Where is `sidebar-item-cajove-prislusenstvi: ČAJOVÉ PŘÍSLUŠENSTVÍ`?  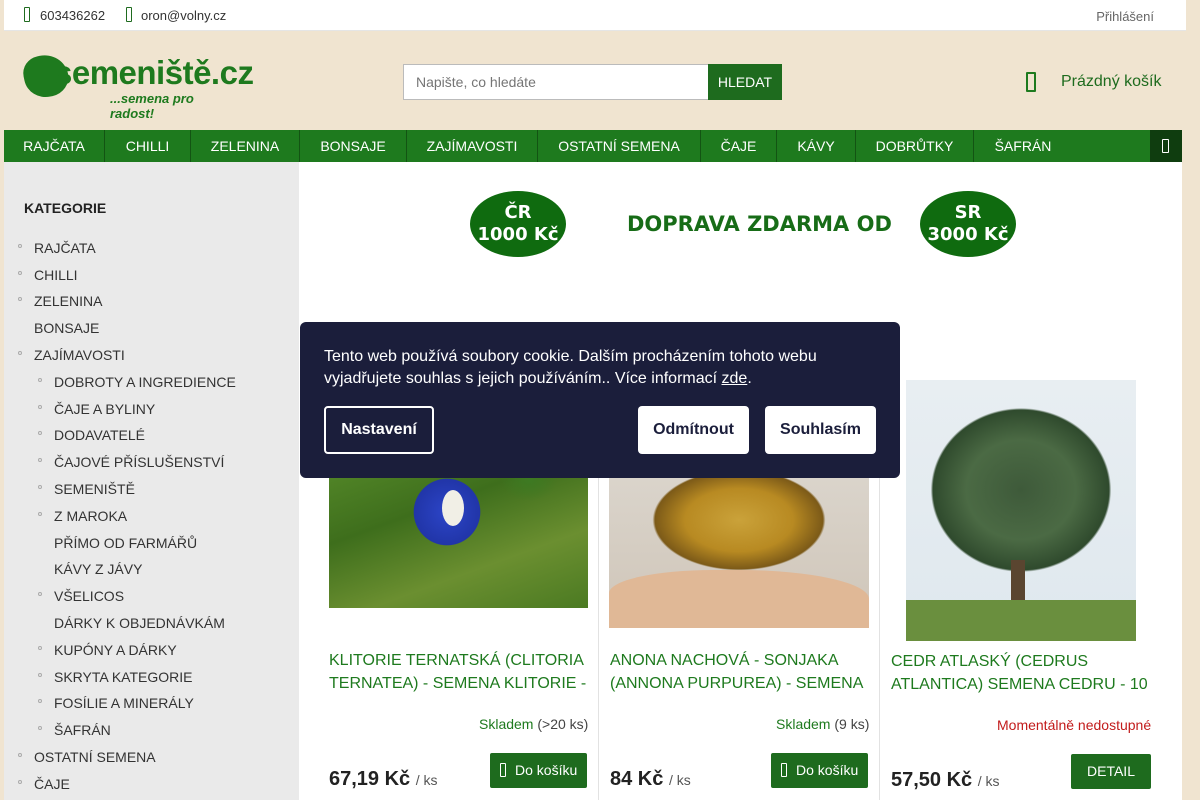
sidebar-item-cajove-prislusenstvi: ČAJOVÉ PŘÍSLUŠENSTVÍ is located at coordinates (131, 462).